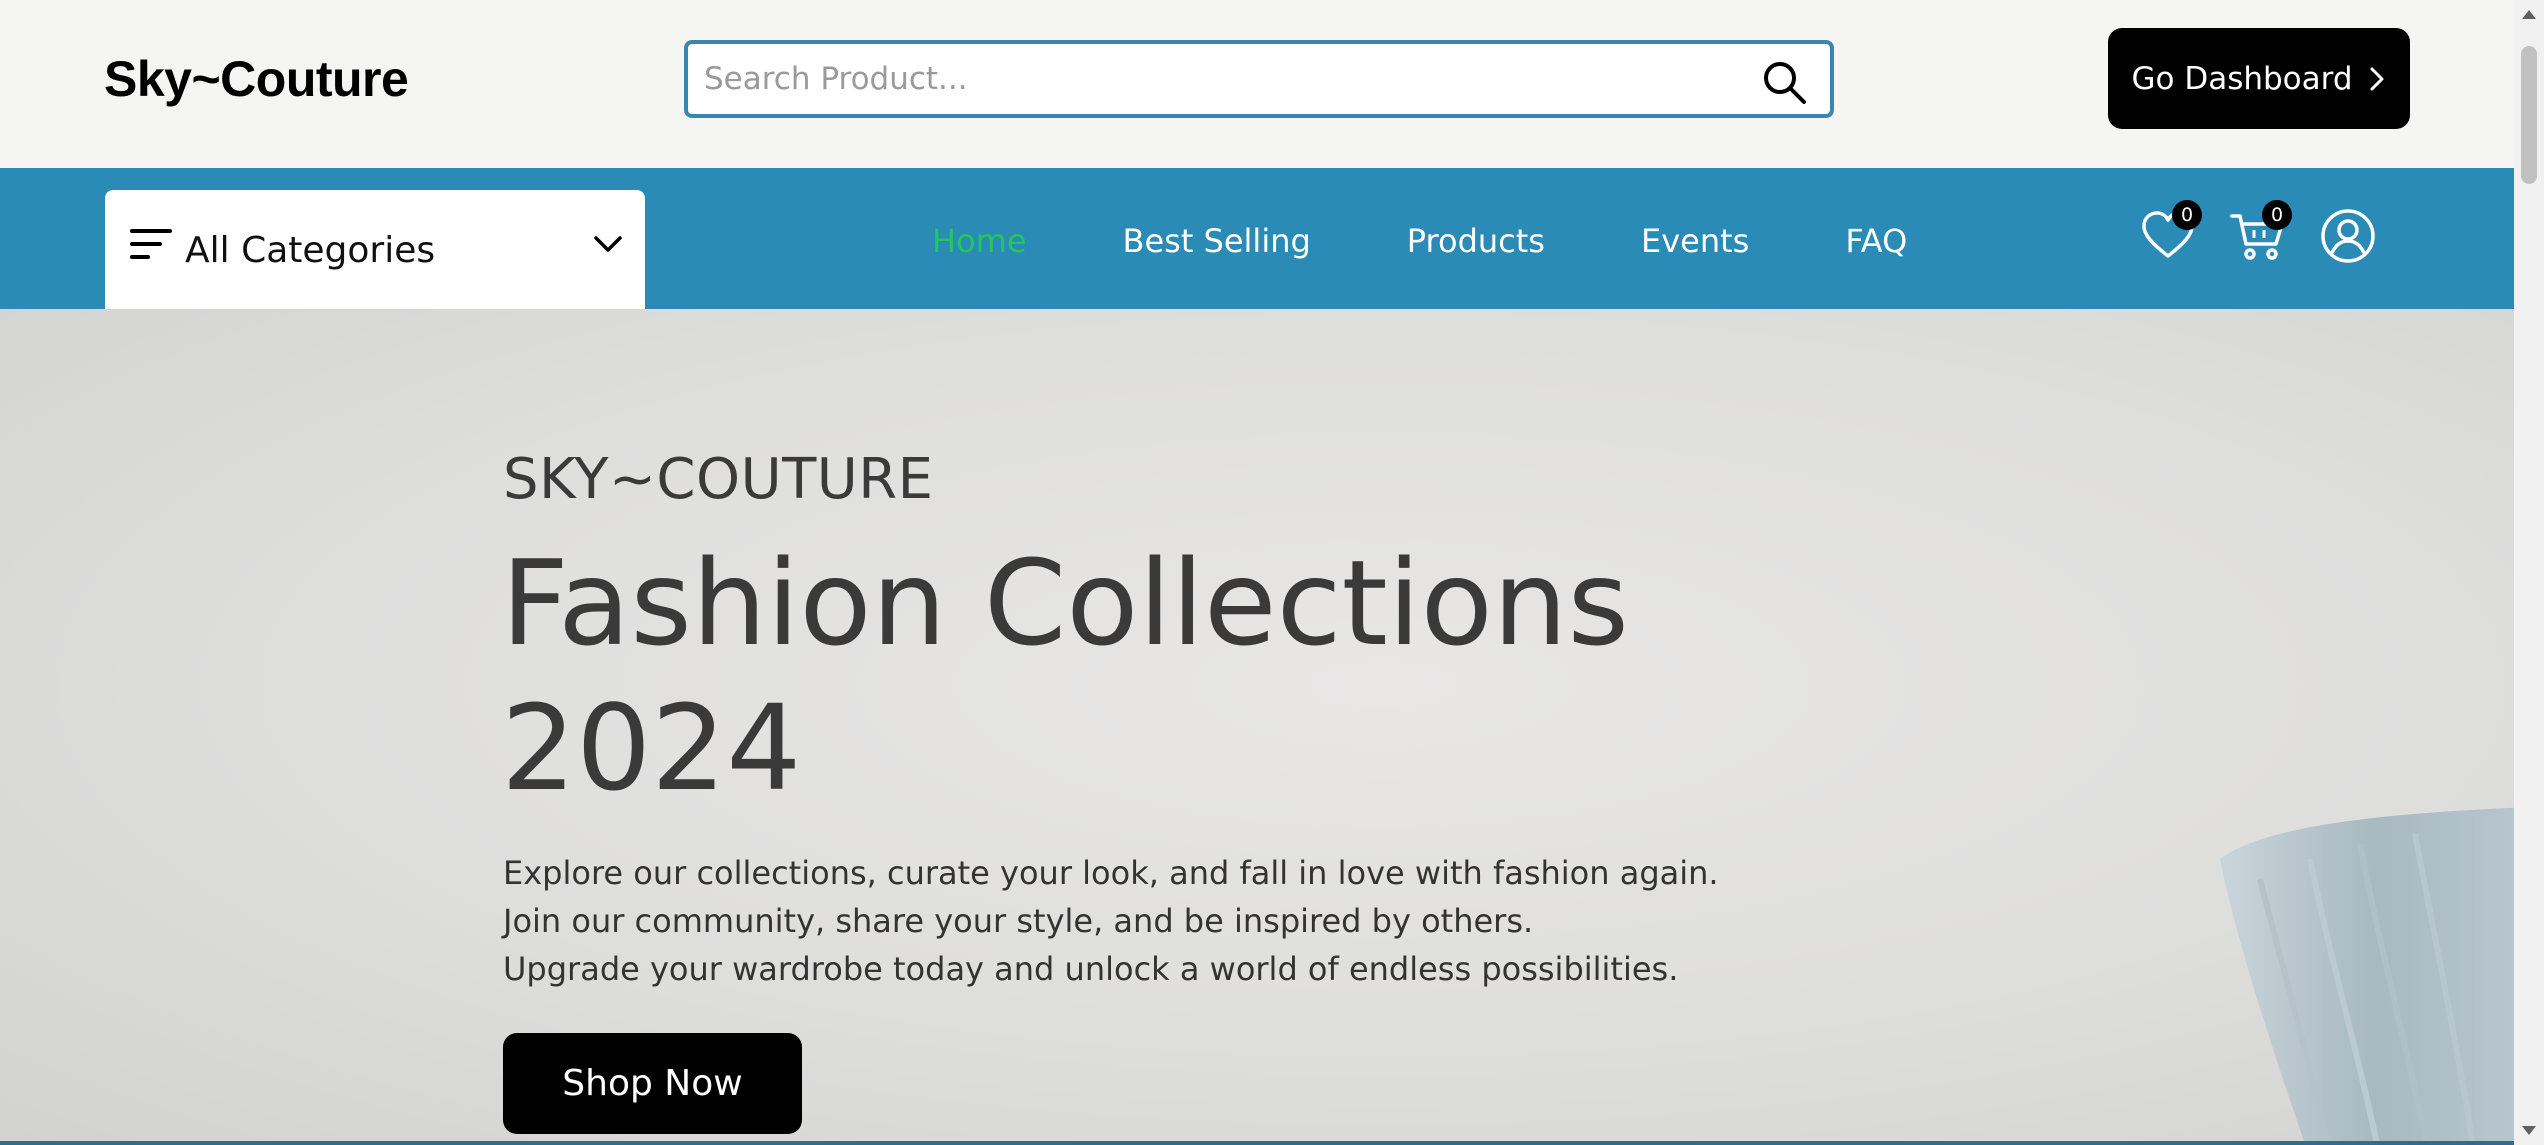 This screenshot has width=2544, height=1145. Describe the element at coordinates (1876, 241) in the screenshot. I see `nav-link-faq: FAQ` at that location.